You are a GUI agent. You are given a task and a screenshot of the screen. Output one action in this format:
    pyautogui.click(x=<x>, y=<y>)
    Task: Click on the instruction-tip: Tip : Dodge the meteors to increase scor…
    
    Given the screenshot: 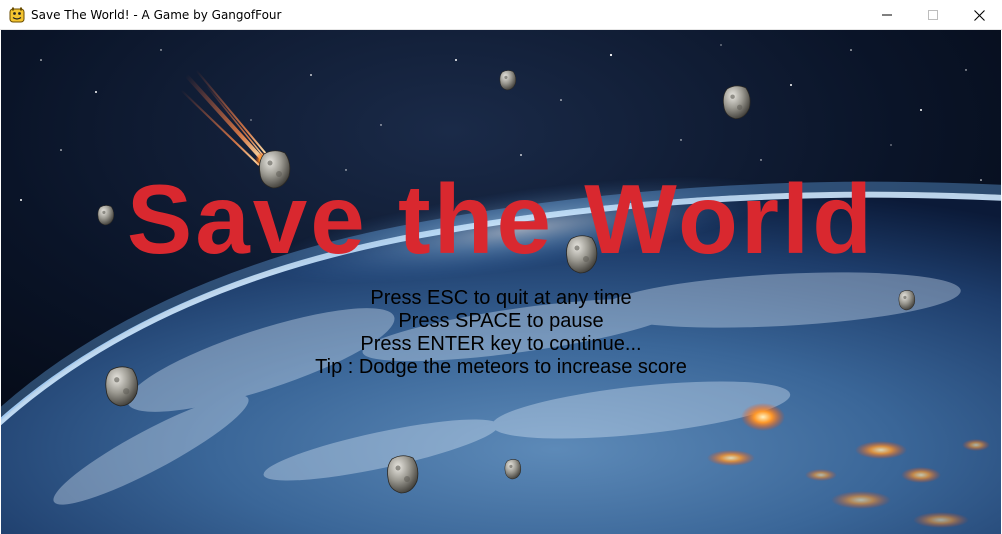 What is the action you would take?
    pyautogui.click(x=501, y=367)
    